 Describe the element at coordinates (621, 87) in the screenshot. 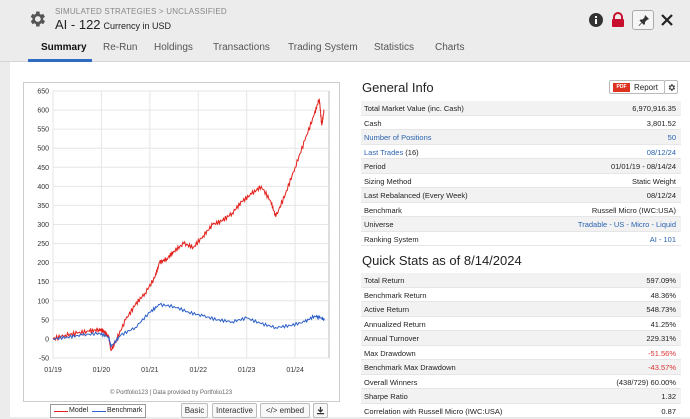

I see `pdf-icon: PDF` at that location.